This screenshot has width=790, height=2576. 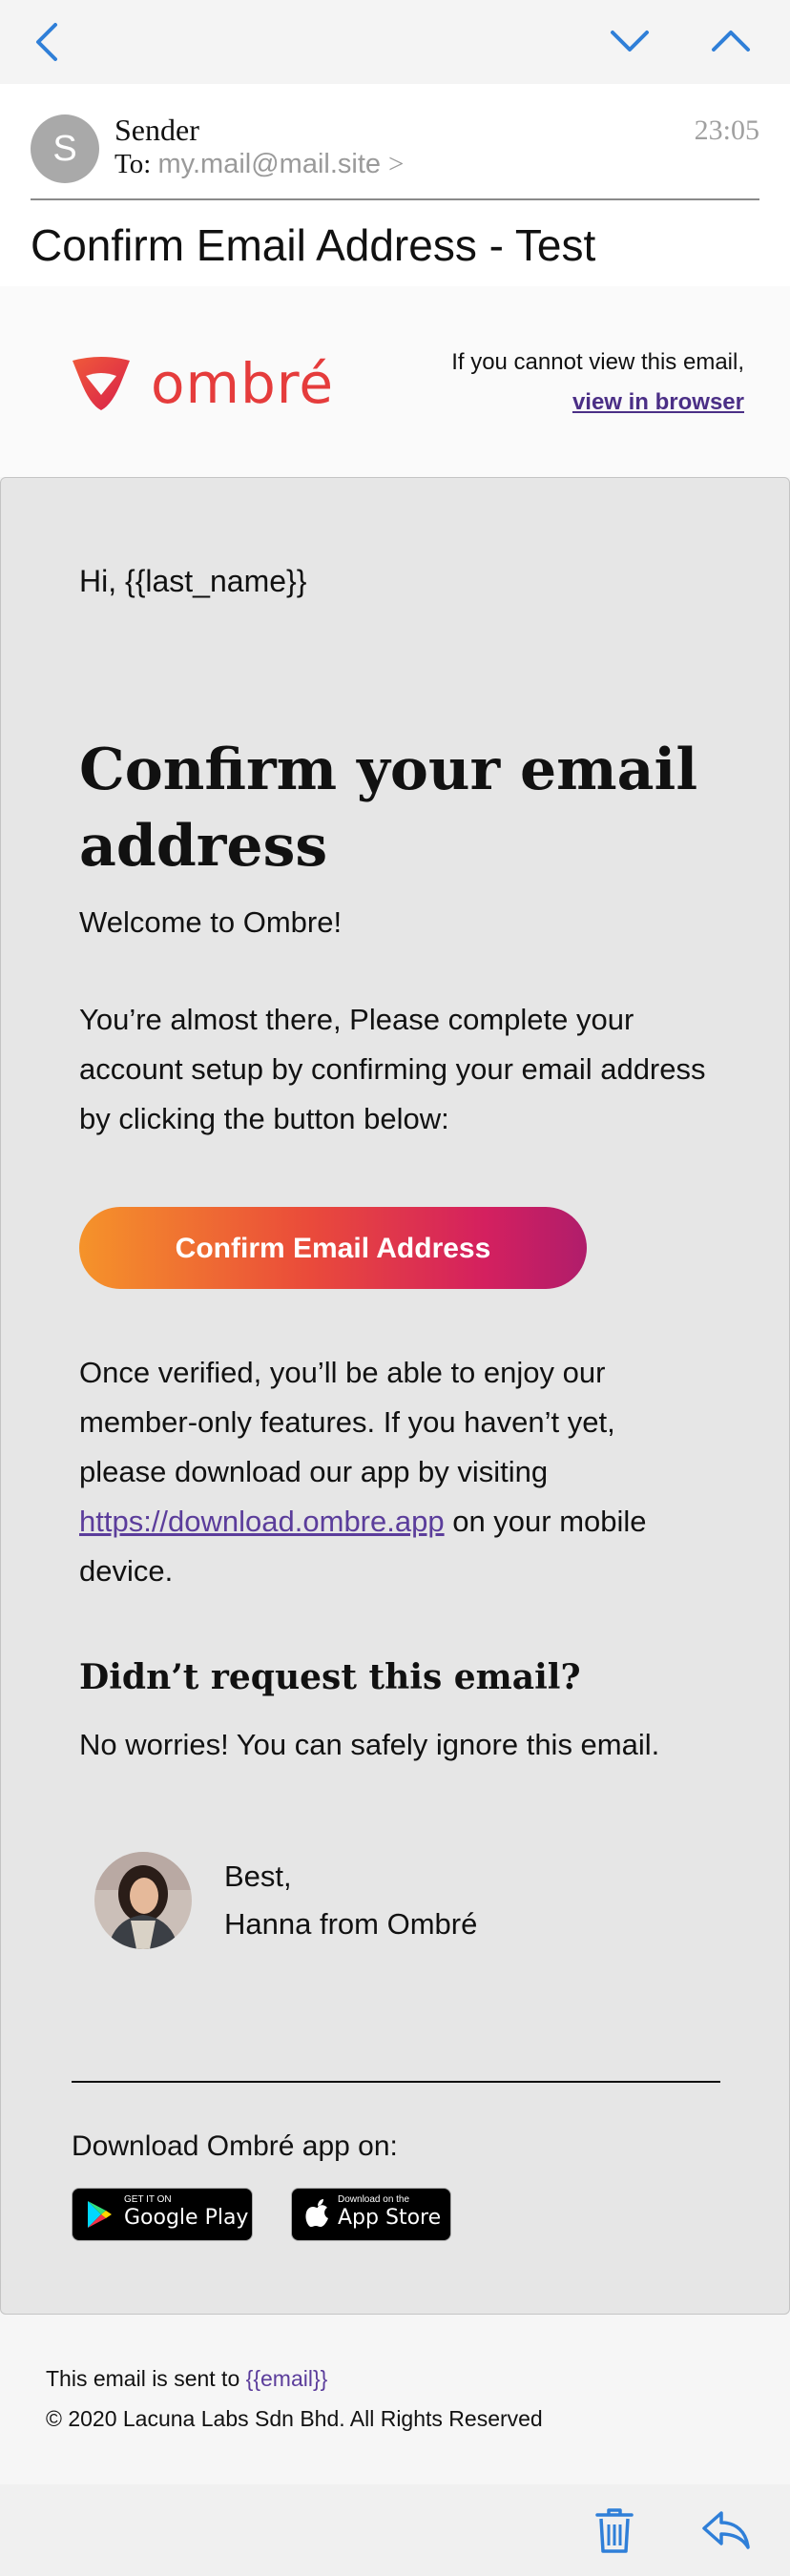 What do you see at coordinates (395, 42) in the screenshot?
I see `top-nav-bar` at bounding box center [395, 42].